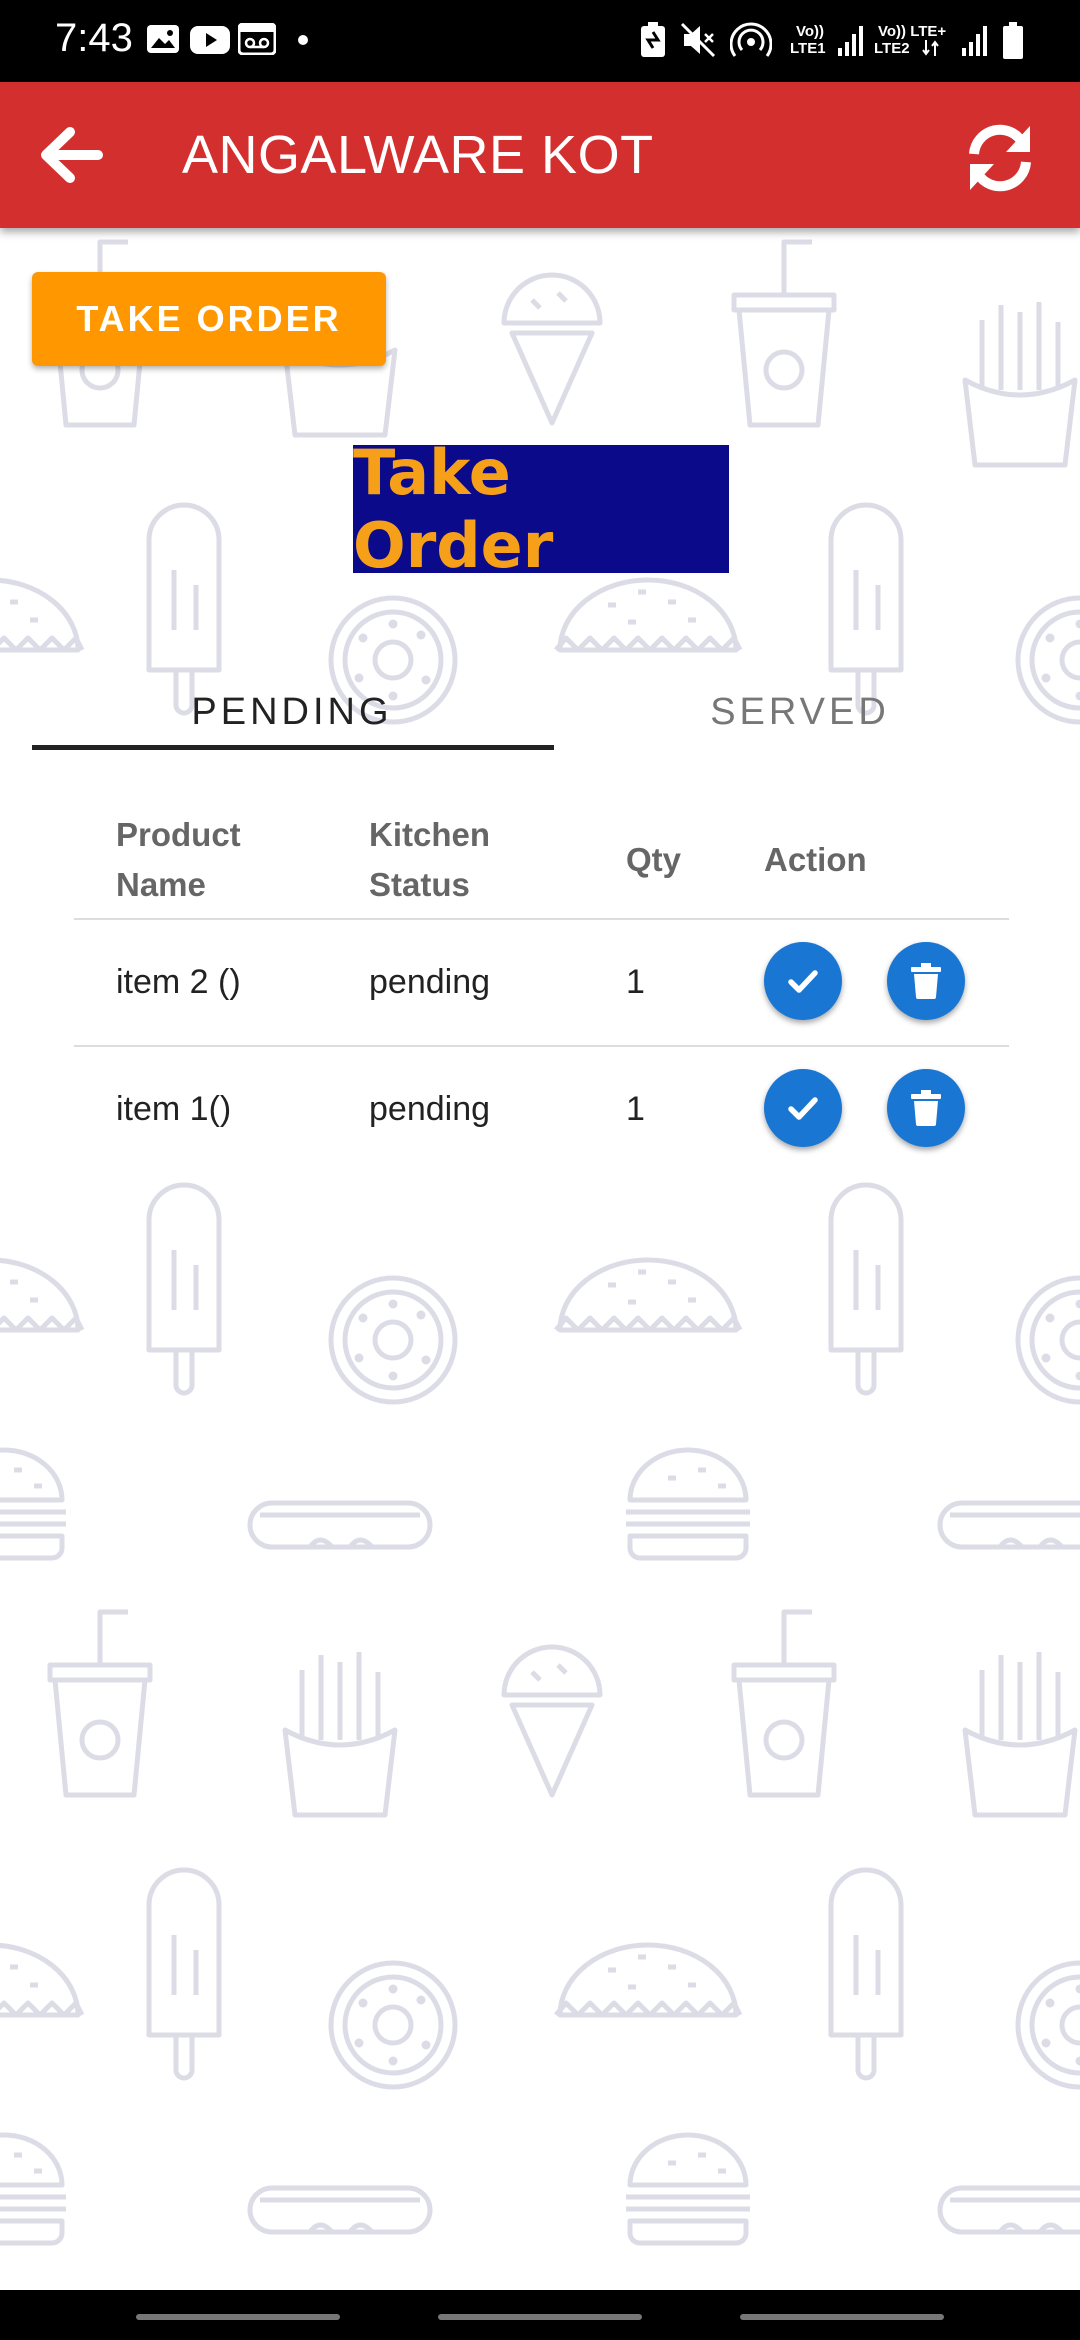 This screenshot has width=1080, height=2340. I want to click on back-button, so click(71, 155).